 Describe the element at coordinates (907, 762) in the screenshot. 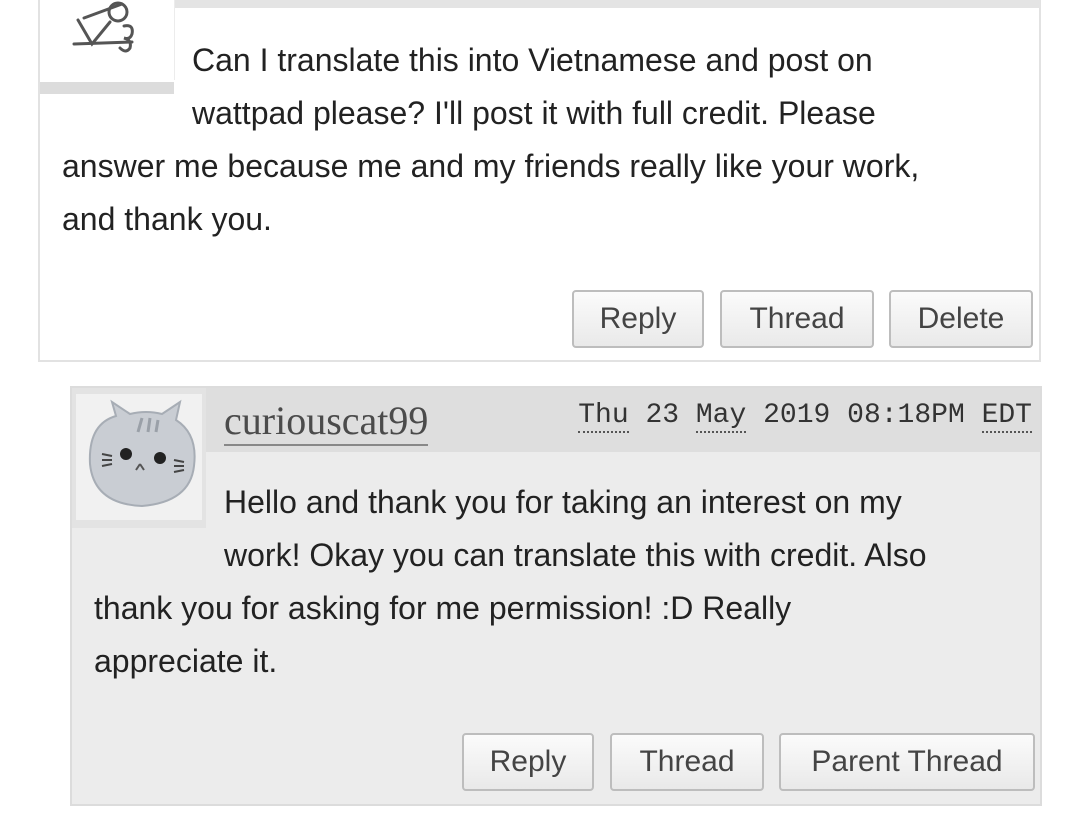

I see `parent-thread-button: Parent Thread` at that location.